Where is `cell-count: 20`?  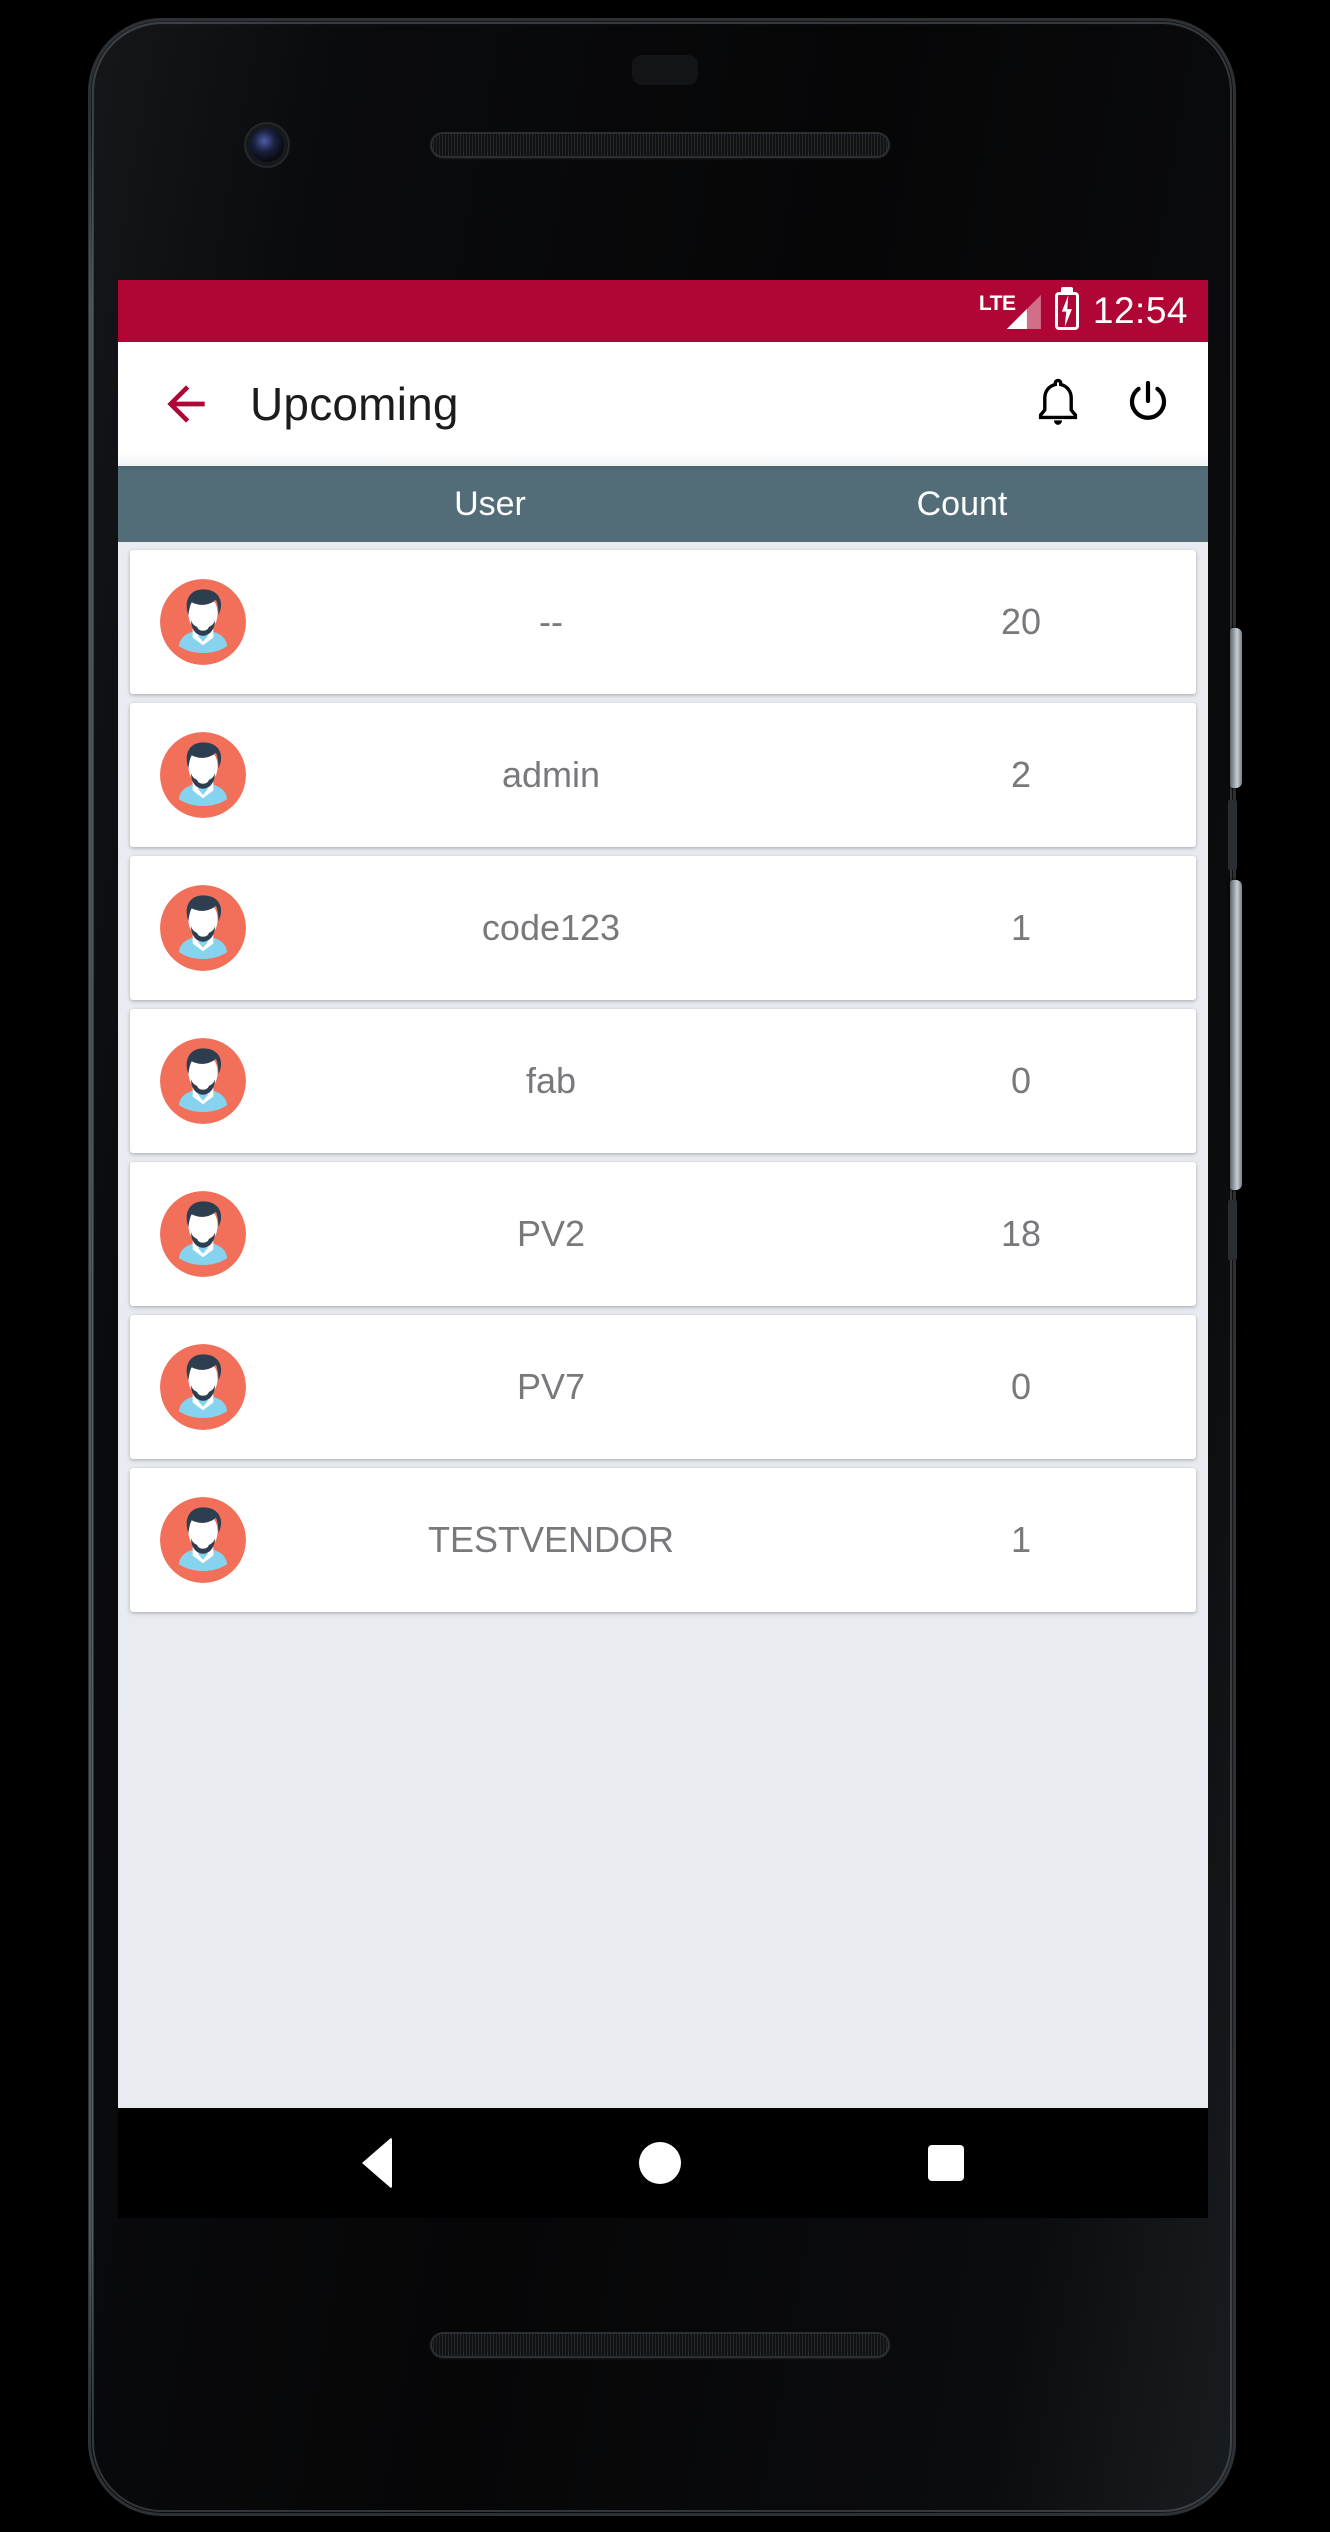 cell-count: 20 is located at coordinates (1021, 621).